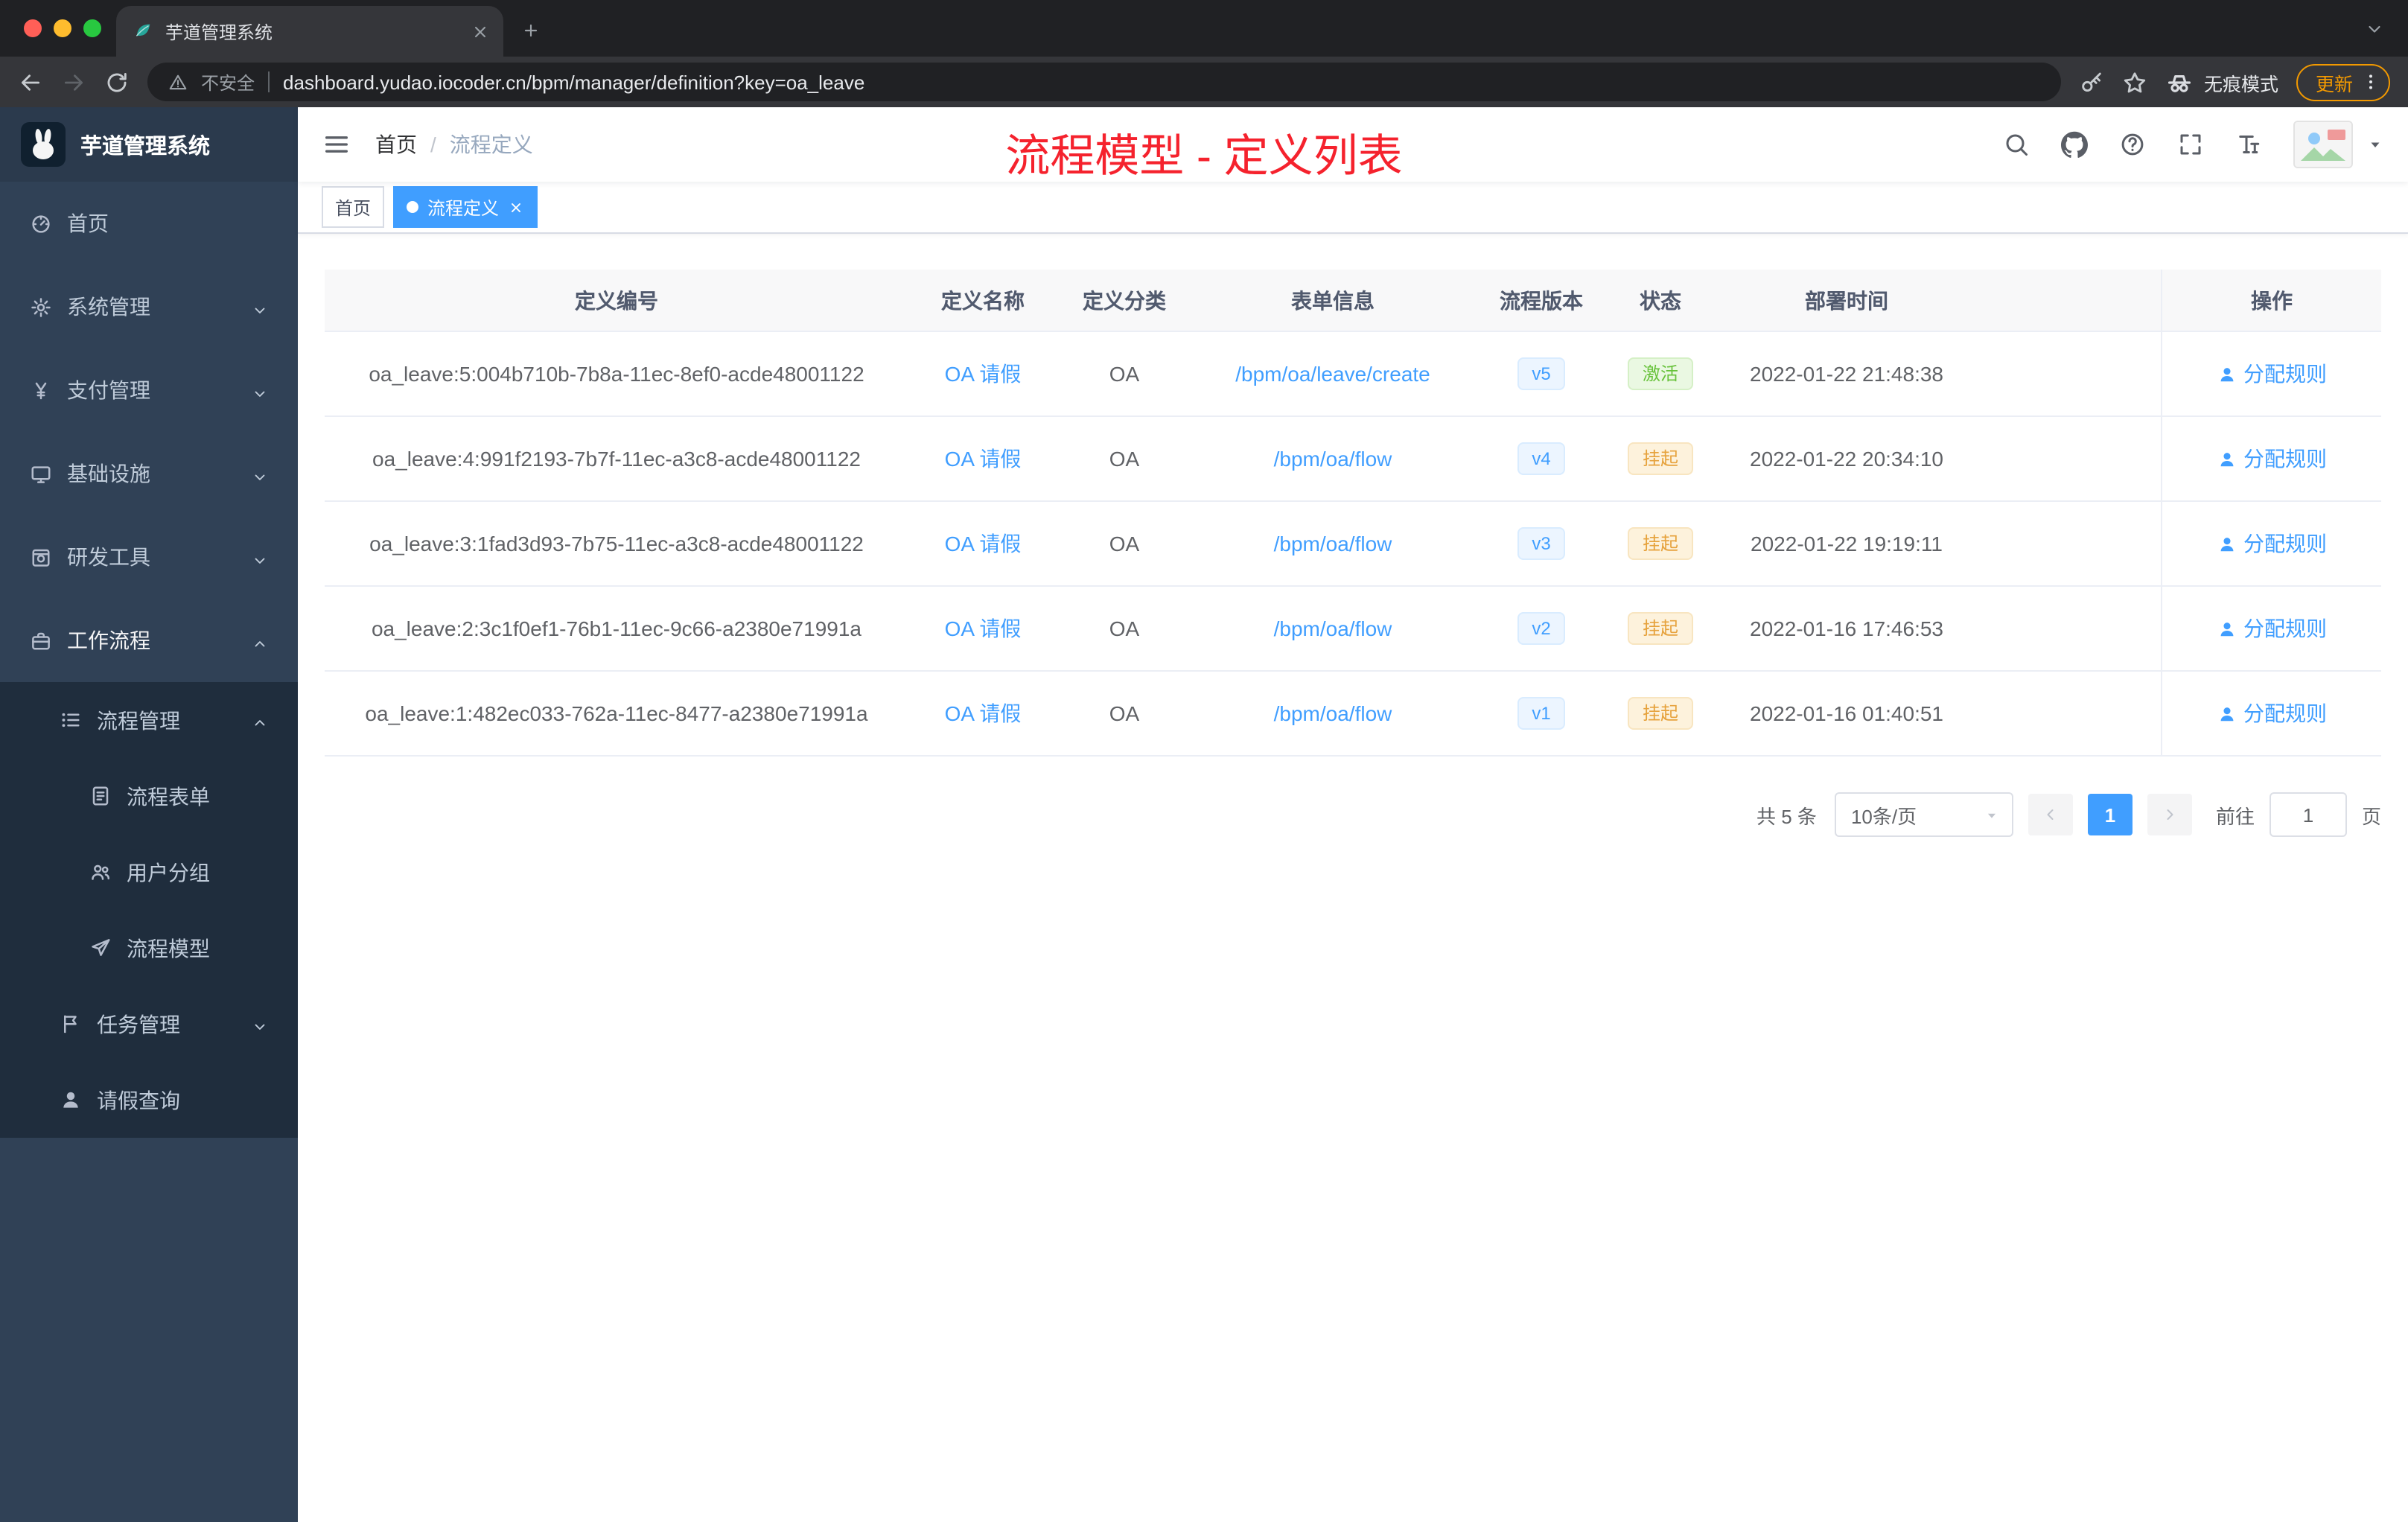  I want to click on incognito-label: 无痕模式, so click(2240, 84).